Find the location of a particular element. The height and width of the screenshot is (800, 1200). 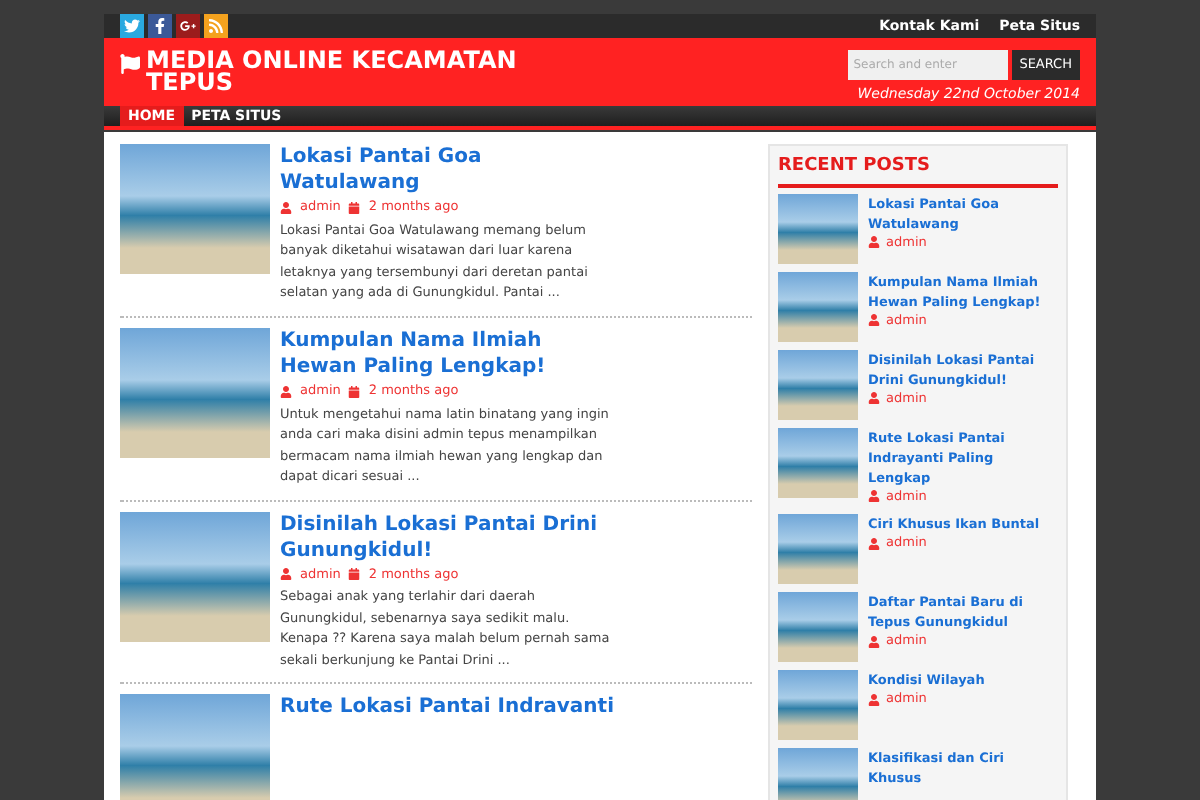

flag-icon is located at coordinates (130, 64).